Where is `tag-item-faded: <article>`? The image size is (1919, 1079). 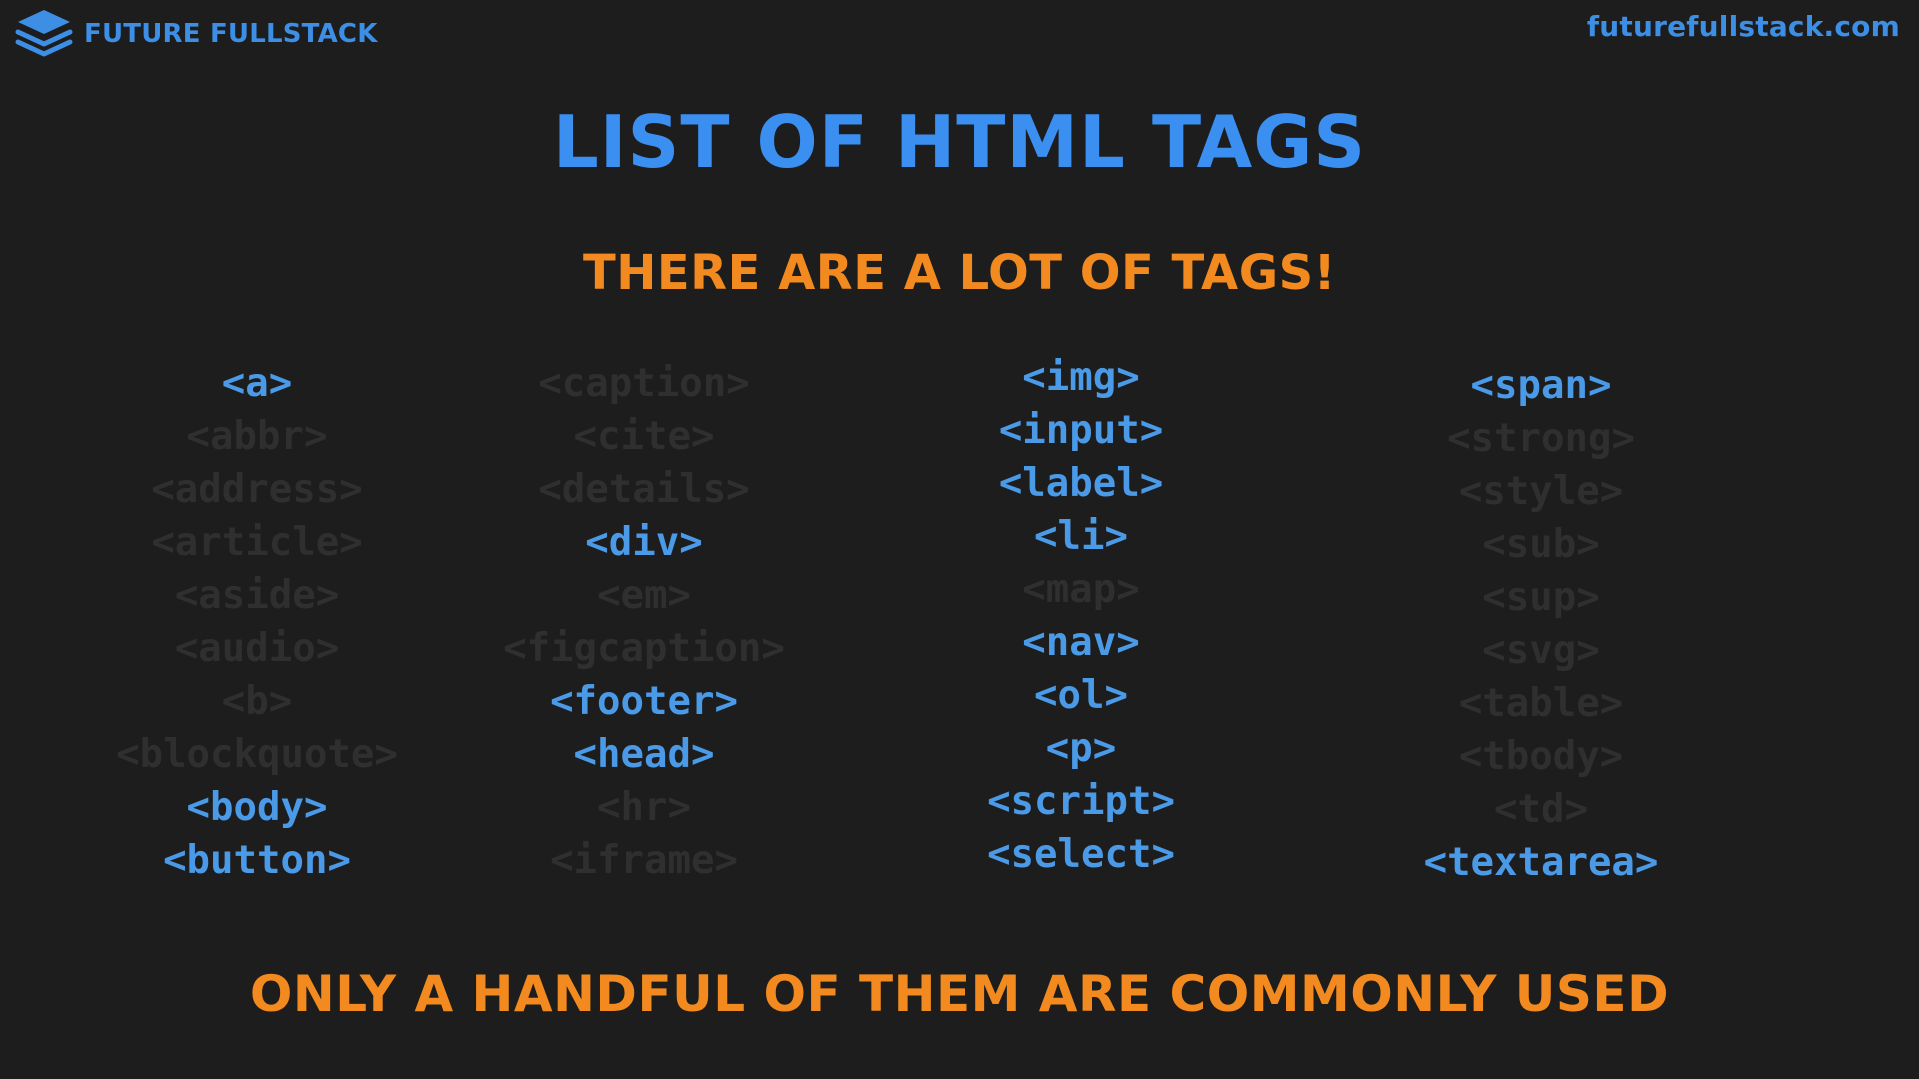
tag-item-faded: <article> is located at coordinates (257, 542).